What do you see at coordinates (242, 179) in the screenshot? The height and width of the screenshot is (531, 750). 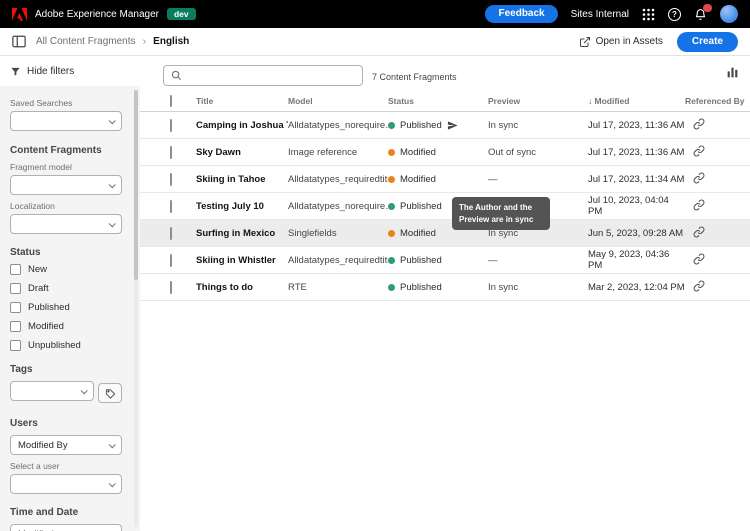 I see `fragment-title: Skiing in Tahoe` at bounding box center [242, 179].